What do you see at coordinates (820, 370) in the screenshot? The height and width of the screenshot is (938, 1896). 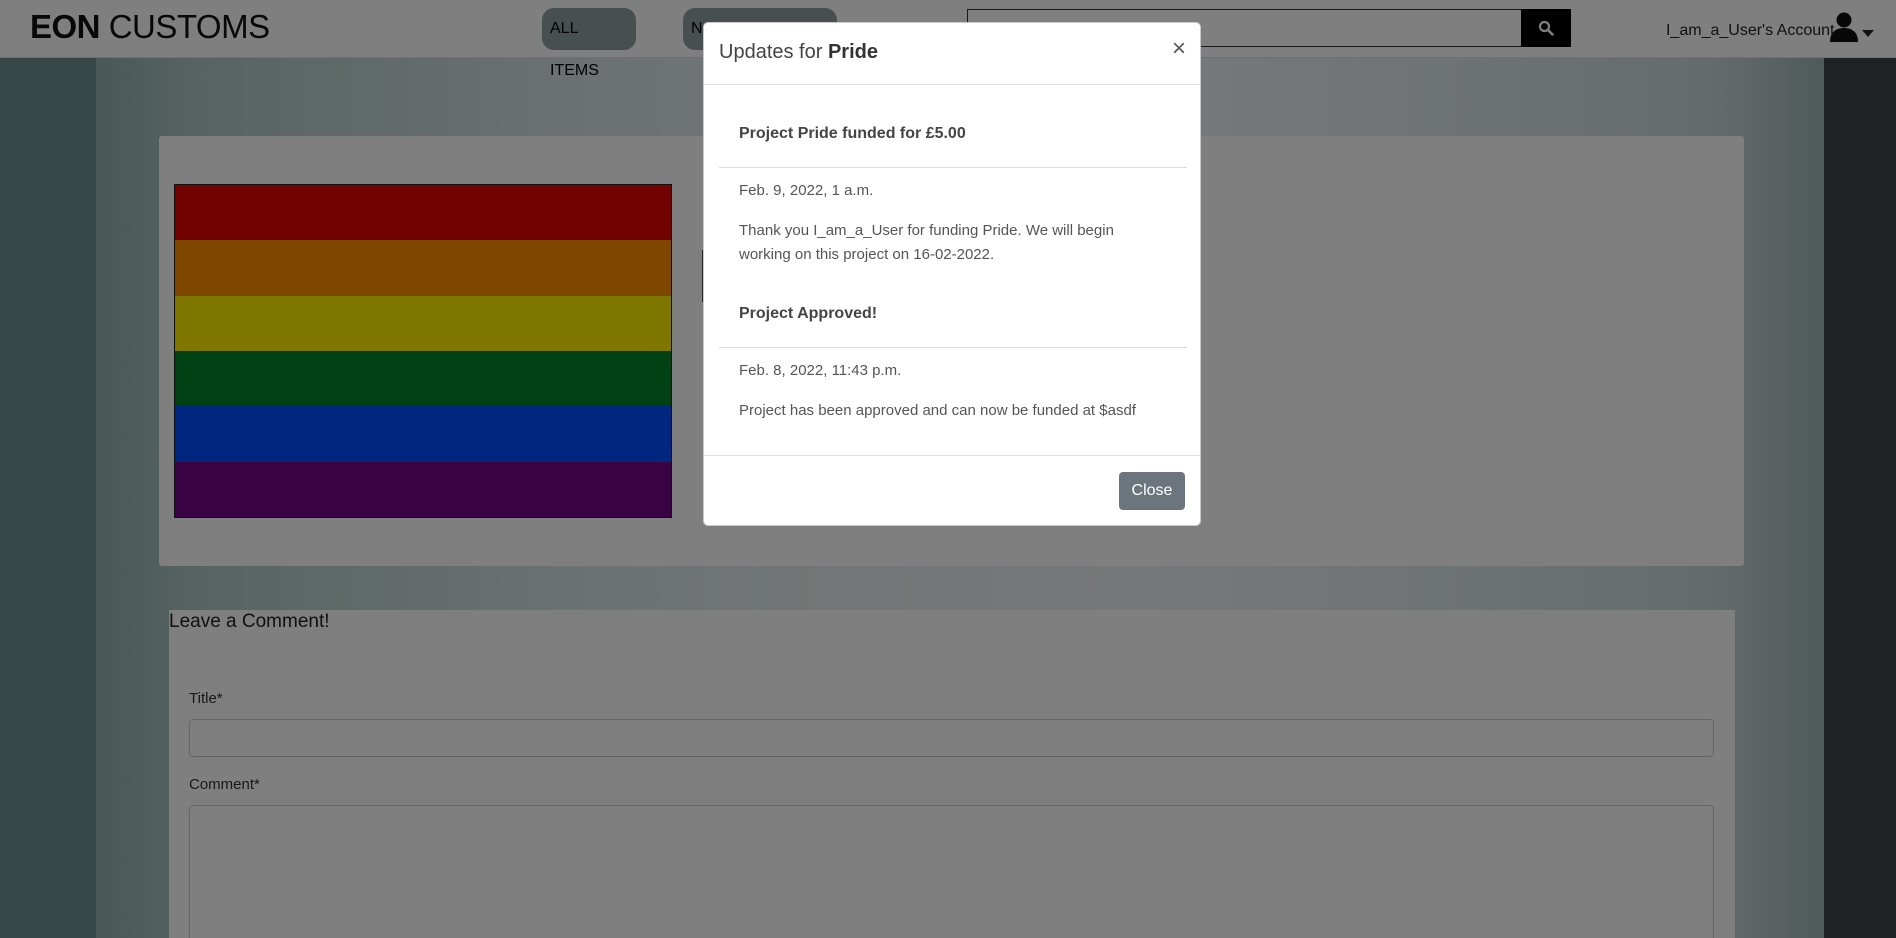 I see `update-date: Feb. 8, 2022, 11:43 p.m.` at bounding box center [820, 370].